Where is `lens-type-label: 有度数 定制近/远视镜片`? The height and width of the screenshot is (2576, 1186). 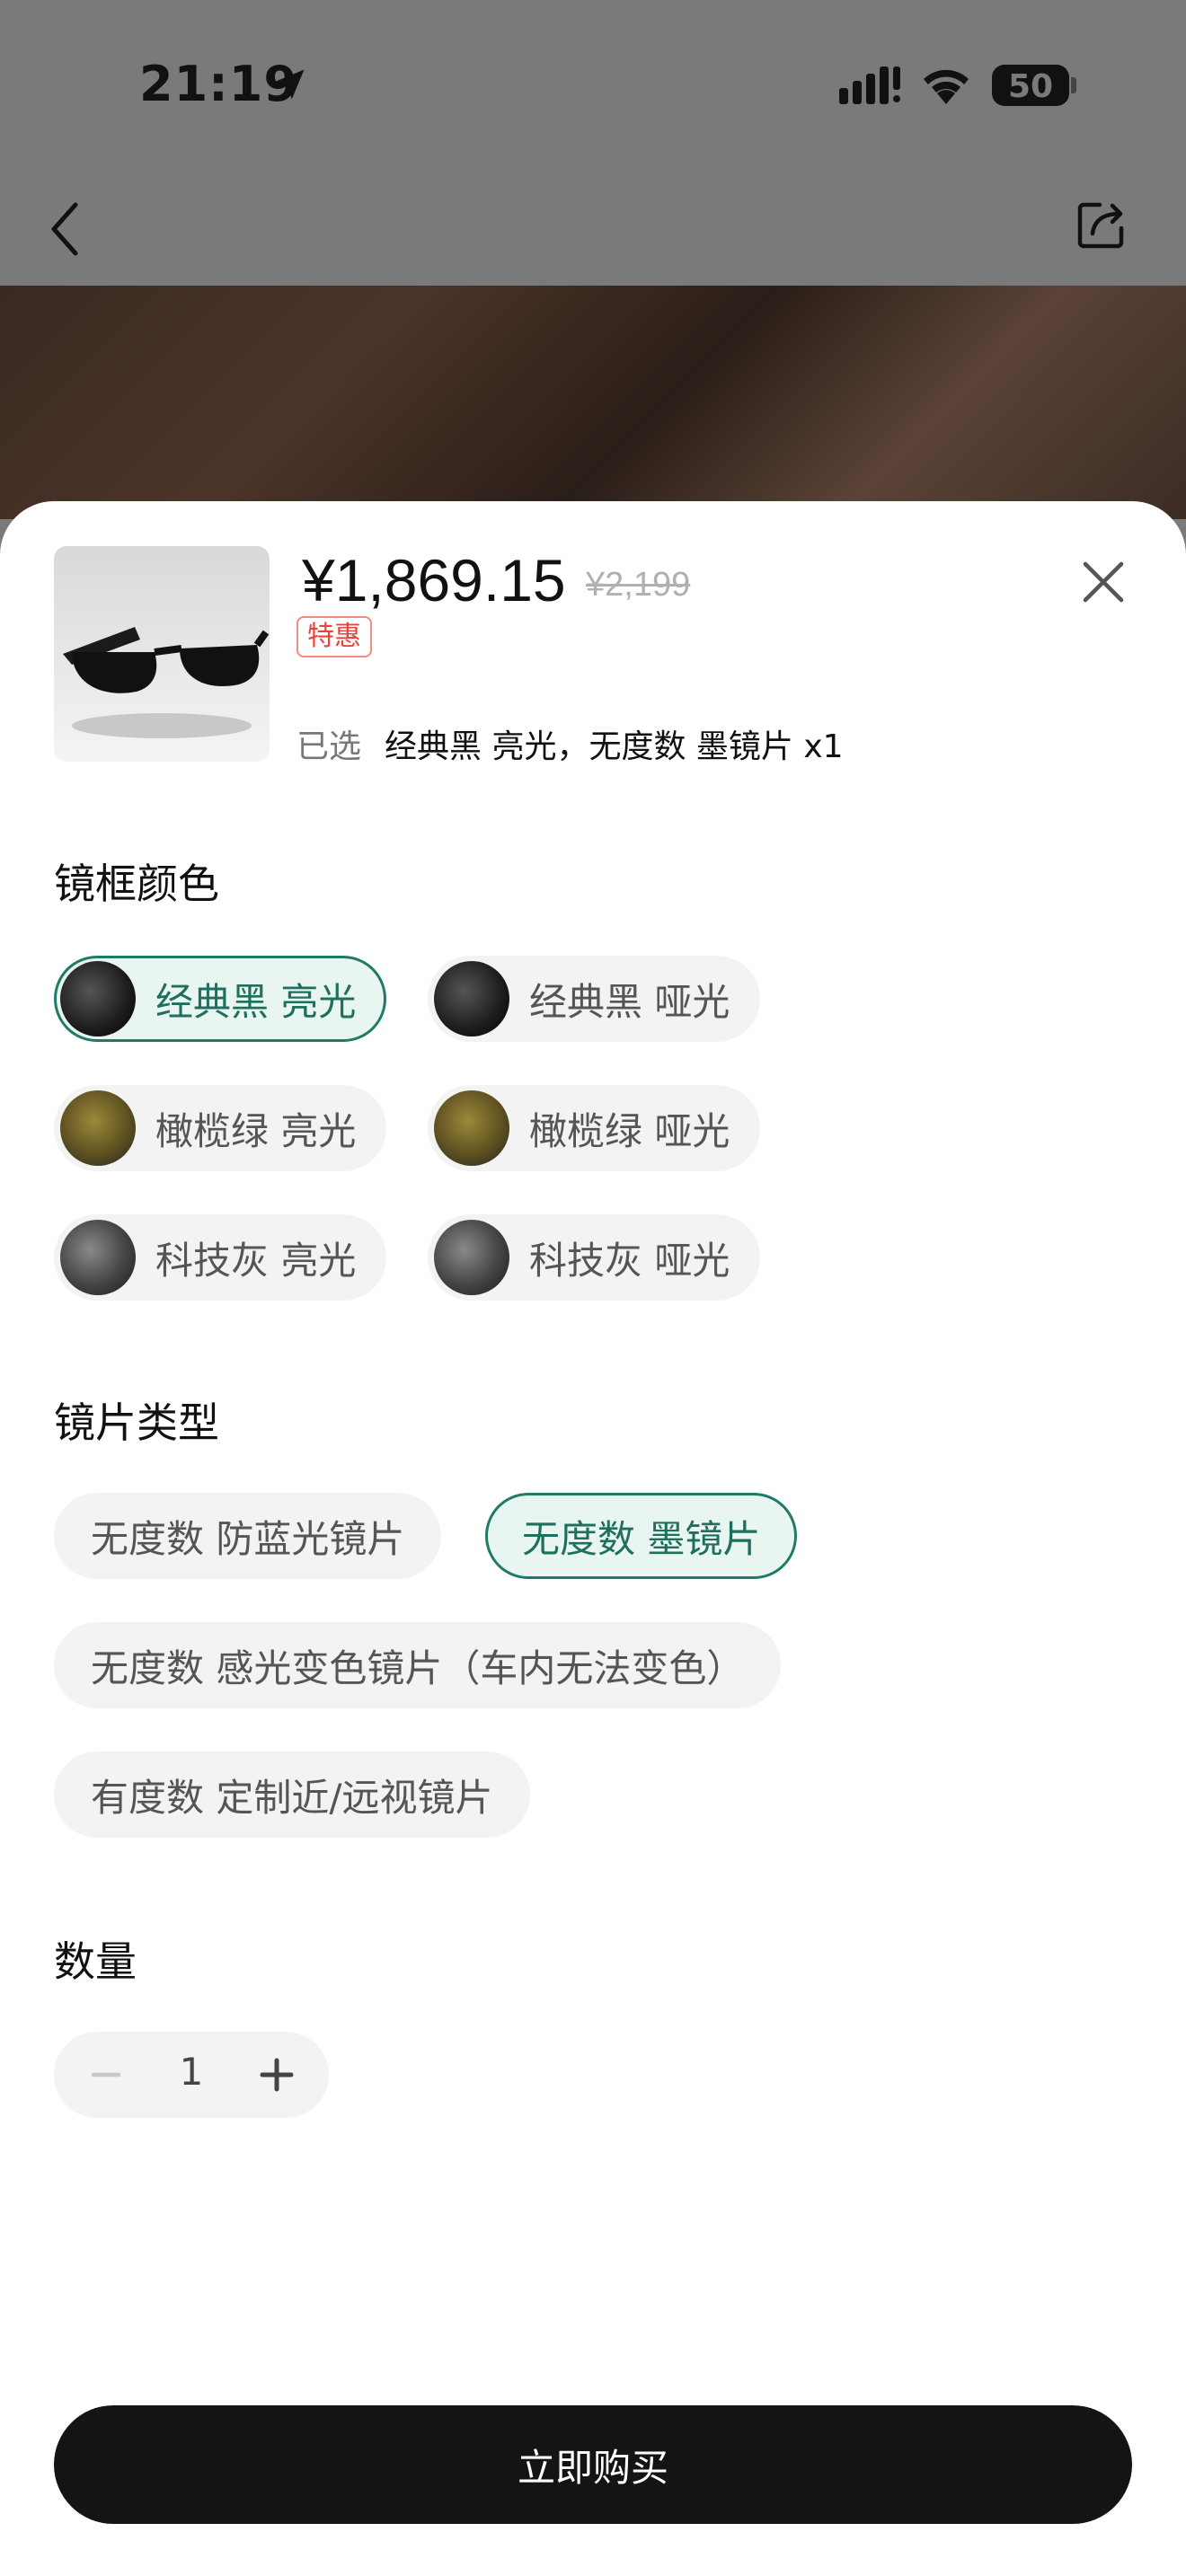
lens-type-label: 有度数 定制近/远视镜片 is located at coordinates (292, 1797).